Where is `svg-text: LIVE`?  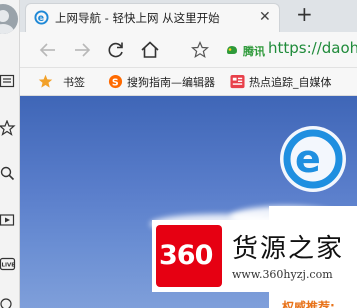 svg-text: LIVE is located at coordinates (9, 266).